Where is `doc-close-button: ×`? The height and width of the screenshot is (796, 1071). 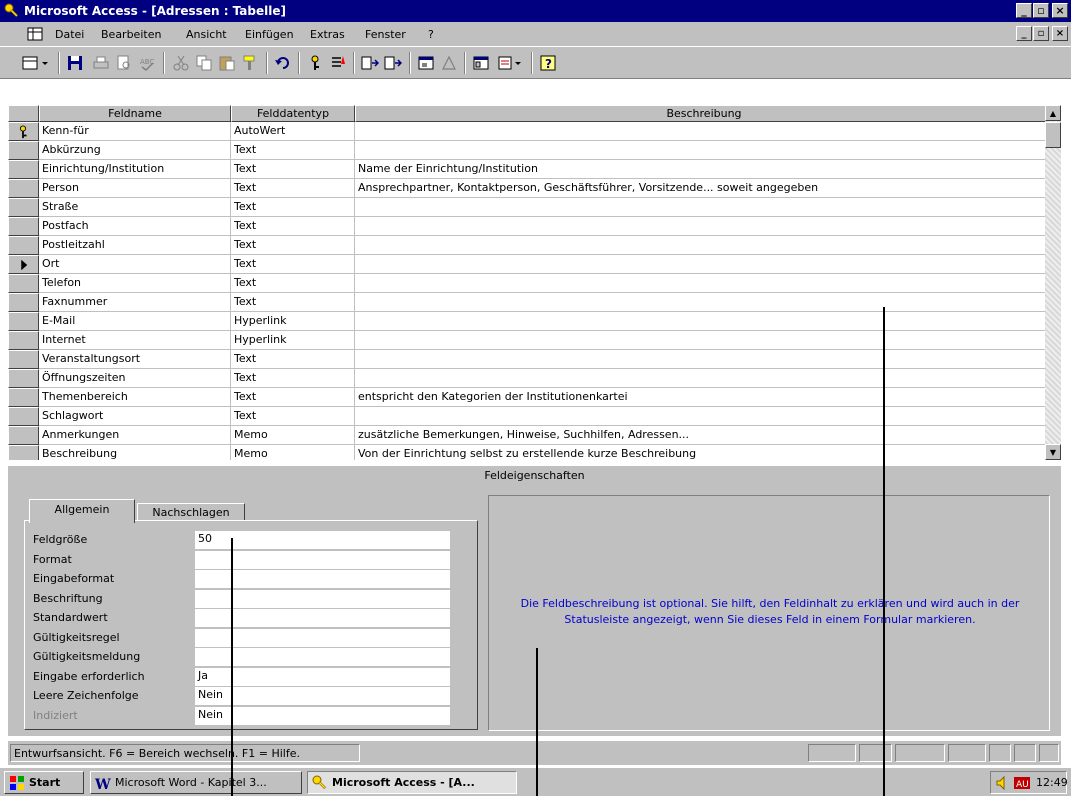 doc-close-button: × is located at coordinates (1060, 33).